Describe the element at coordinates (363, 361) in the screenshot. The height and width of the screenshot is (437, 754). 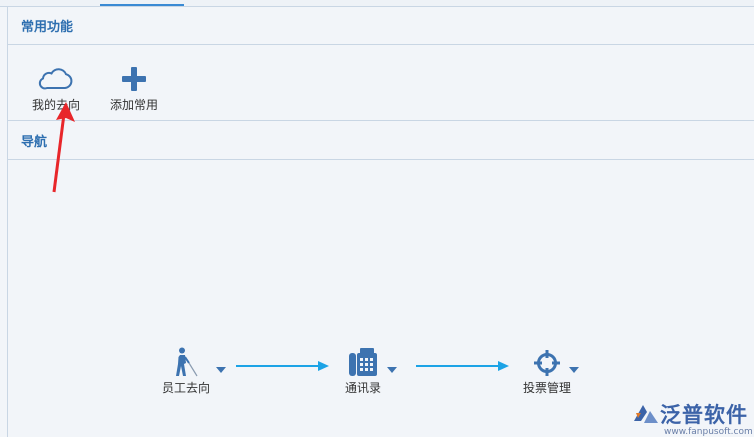
I see `telephone-icon` at that location.